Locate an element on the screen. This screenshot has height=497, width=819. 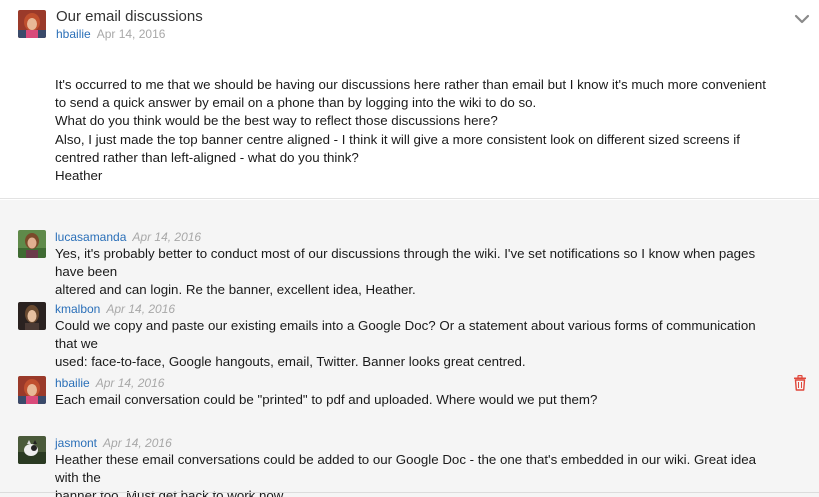
trash-icon is located at coordinates (800, 383).